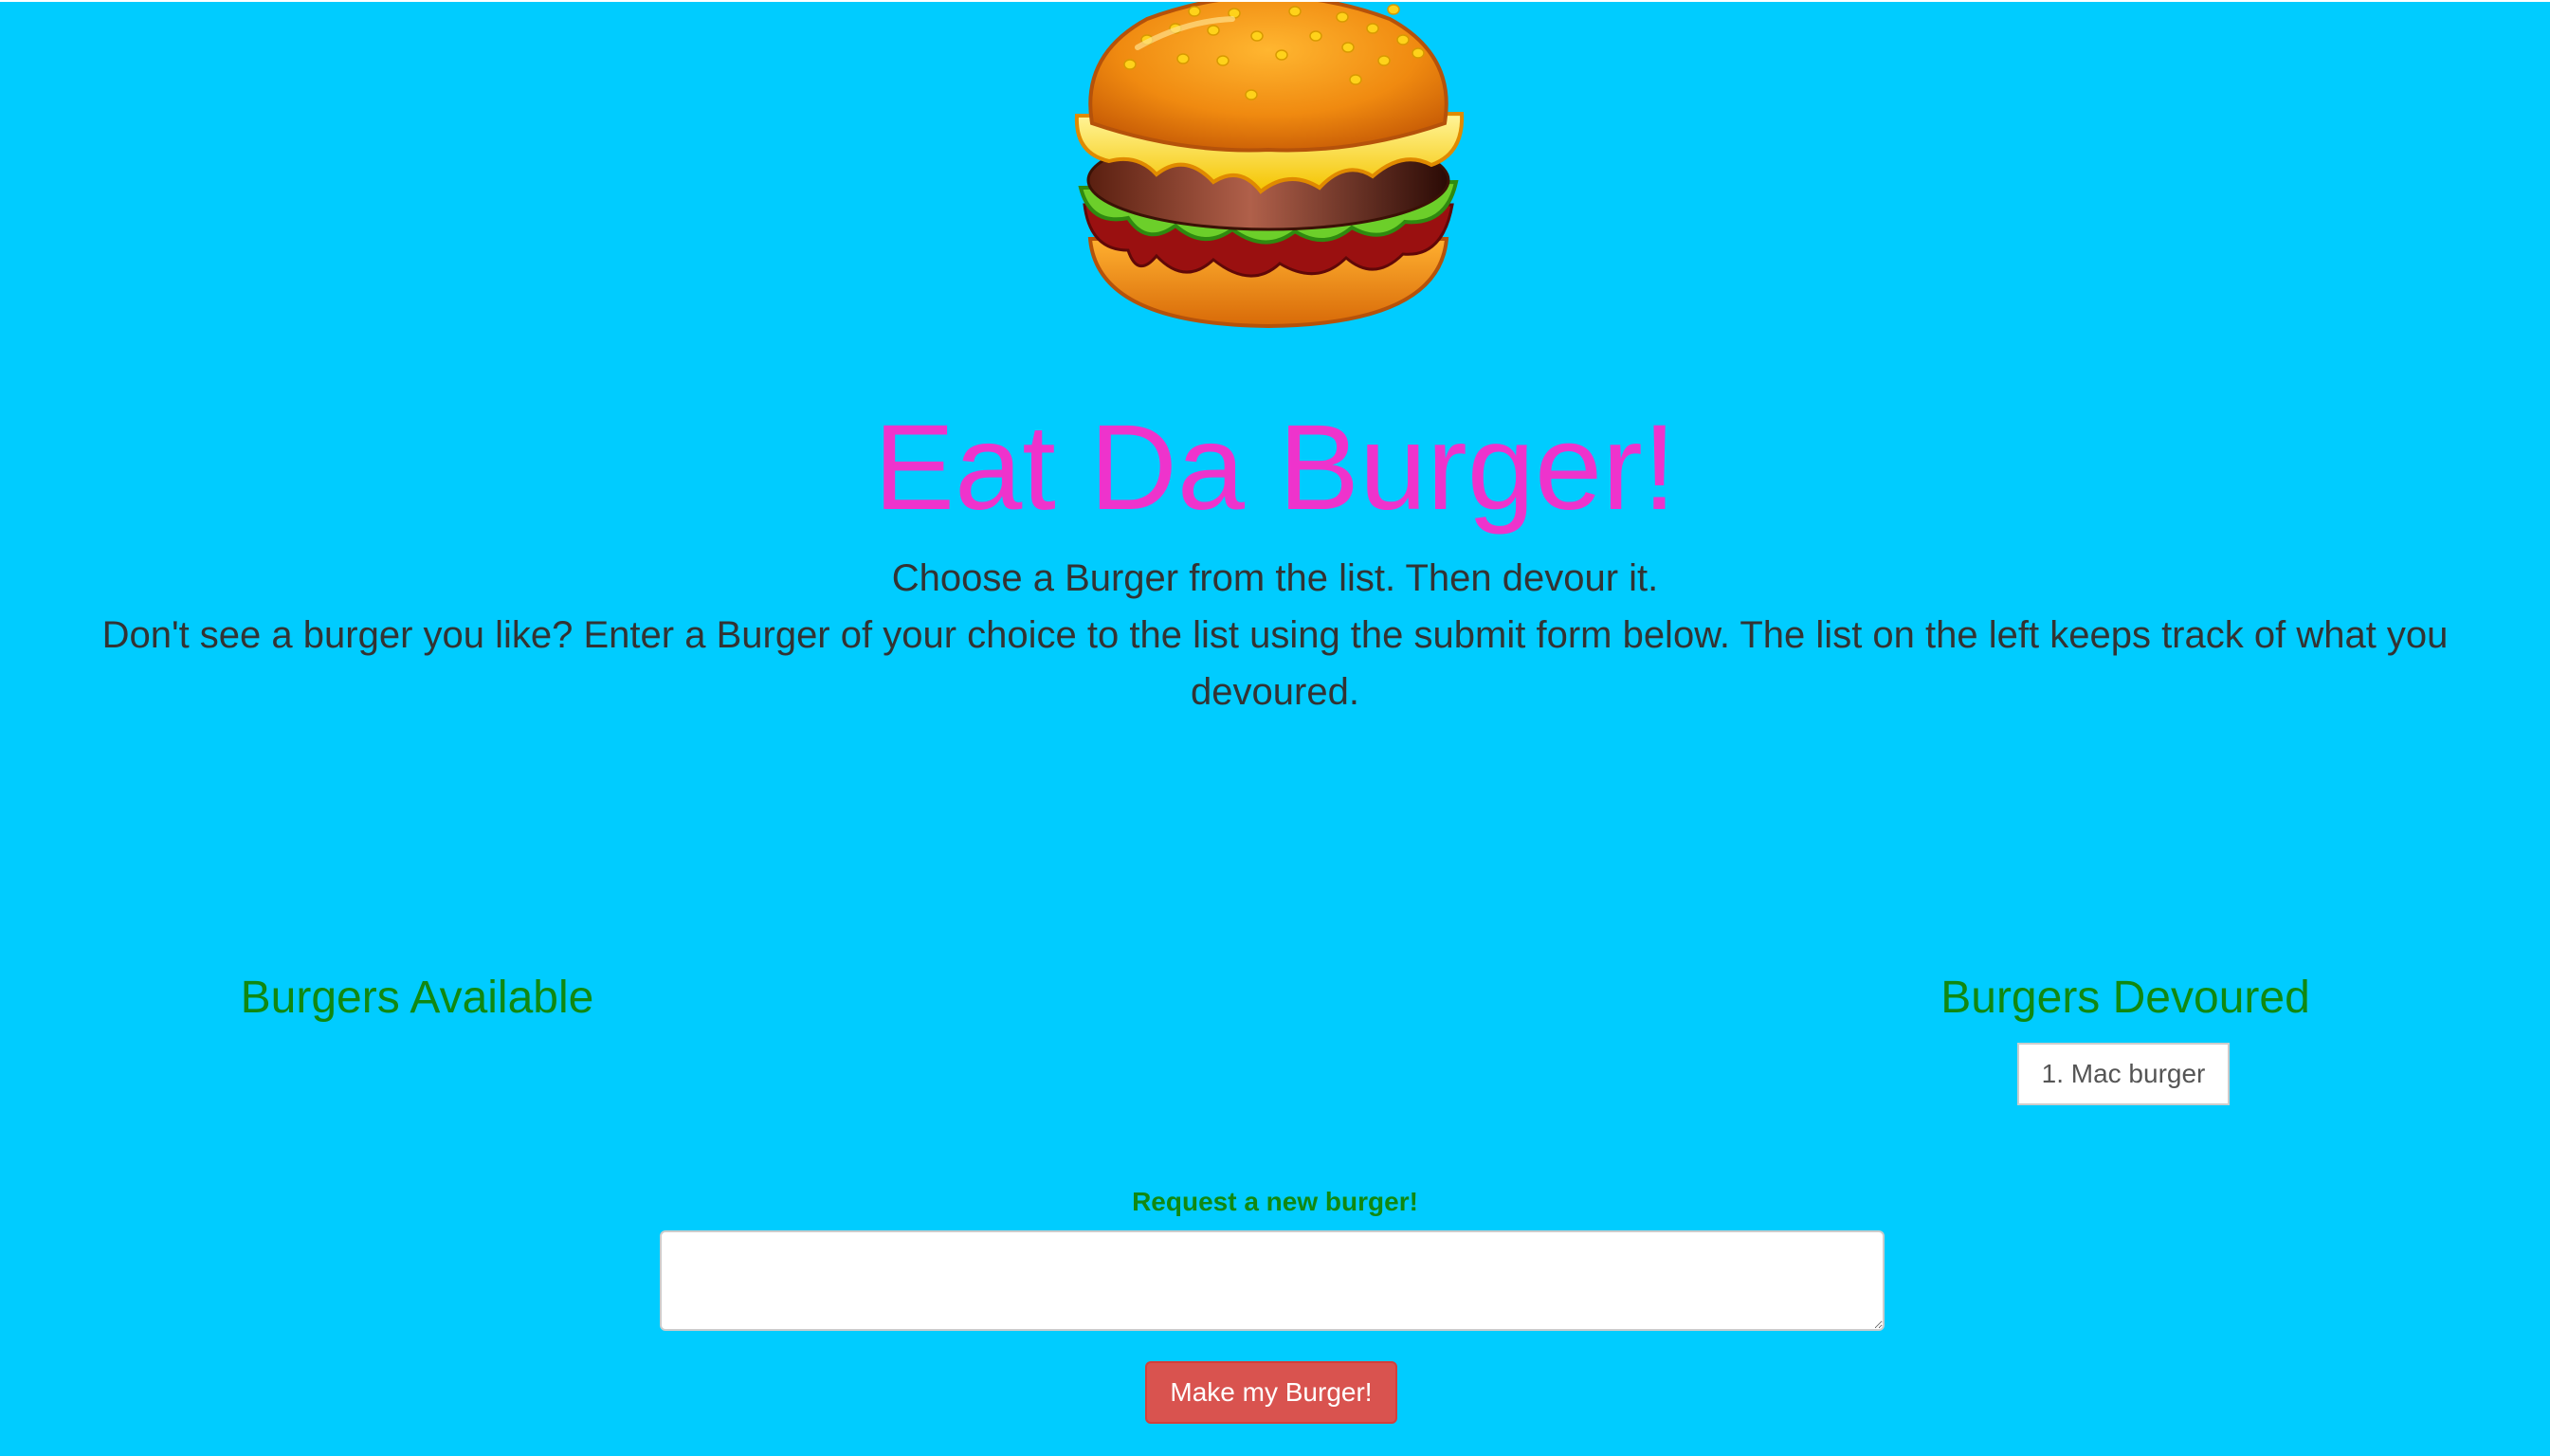 This screenshot has height=1456, width=2550. Describe the element at coordinates (2125, 998) in the screenshot. I see `burgers-devoured-heading: Burgers Devoured` at that location.